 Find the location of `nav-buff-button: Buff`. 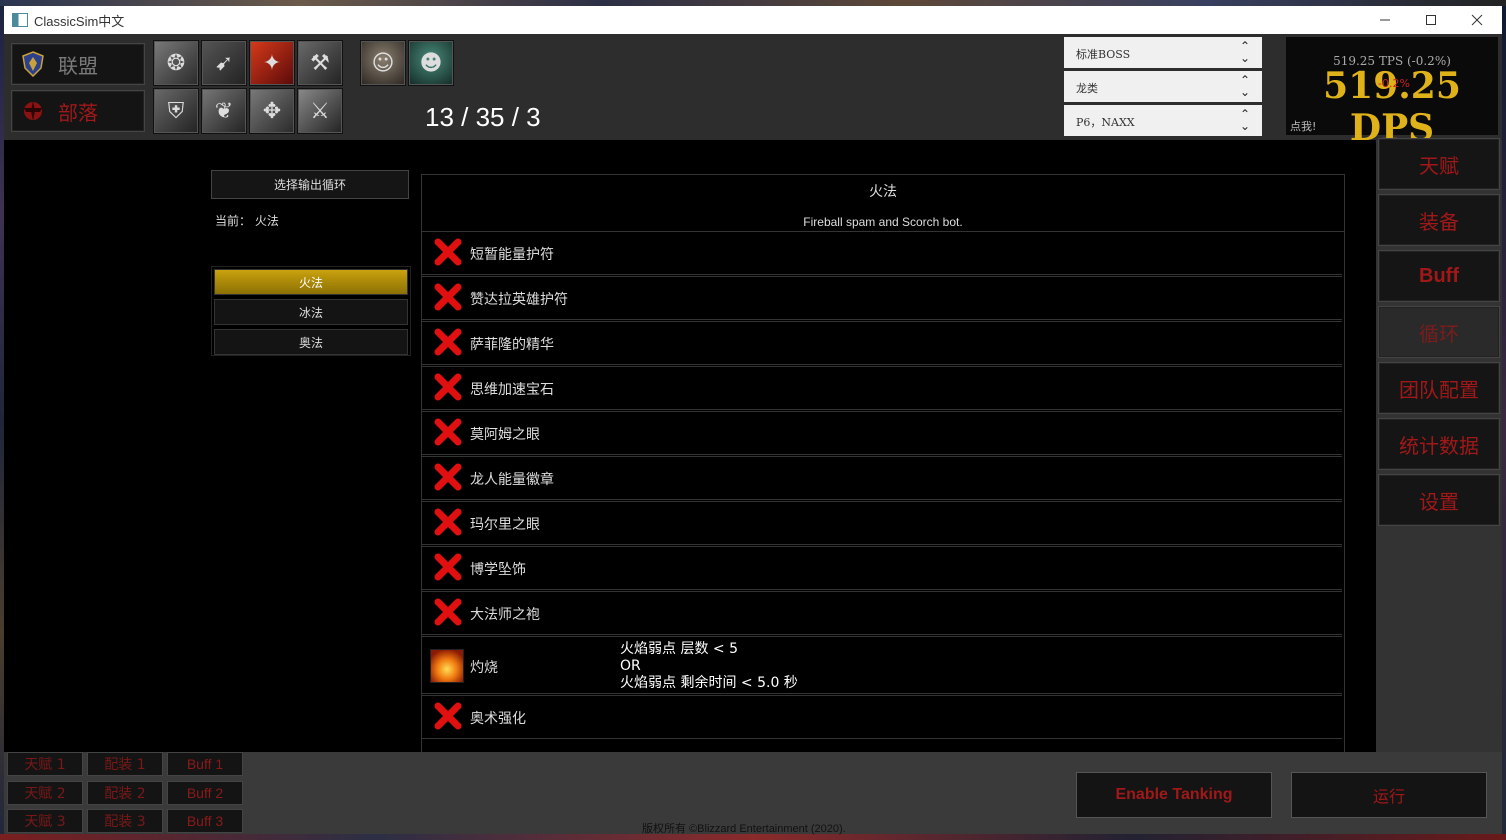

nav-buff-button: Buff is located at coordinates (1439, 276).